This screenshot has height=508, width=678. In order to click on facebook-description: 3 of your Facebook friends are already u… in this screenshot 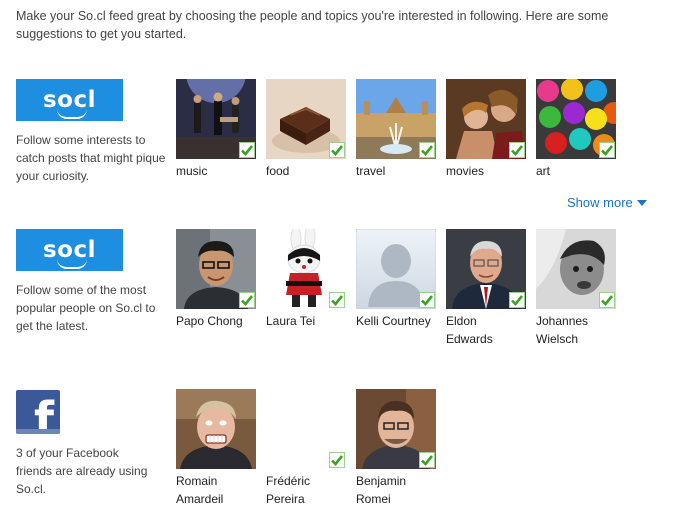, I will do `click(82, 471)`.